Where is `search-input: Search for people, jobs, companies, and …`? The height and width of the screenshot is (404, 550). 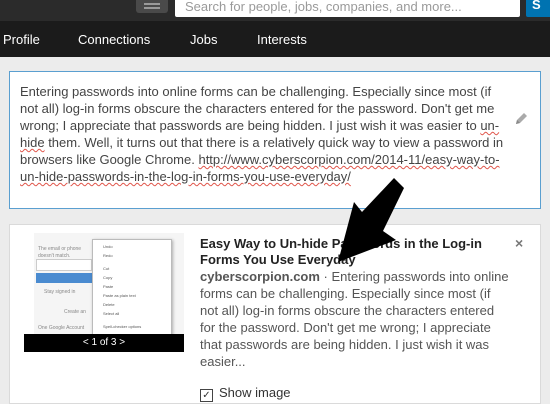 search-input: Search for people, jobs, companies, and … is located at coordinates (347, 8).